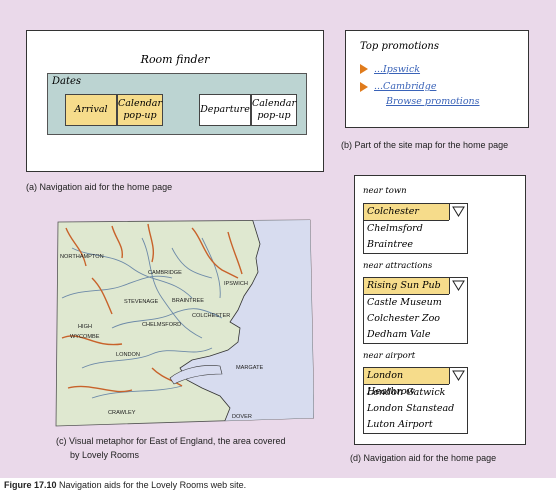  I want to click on near-town-dropdown: Colchester Chelmsford Braintree, so click(415, 228).